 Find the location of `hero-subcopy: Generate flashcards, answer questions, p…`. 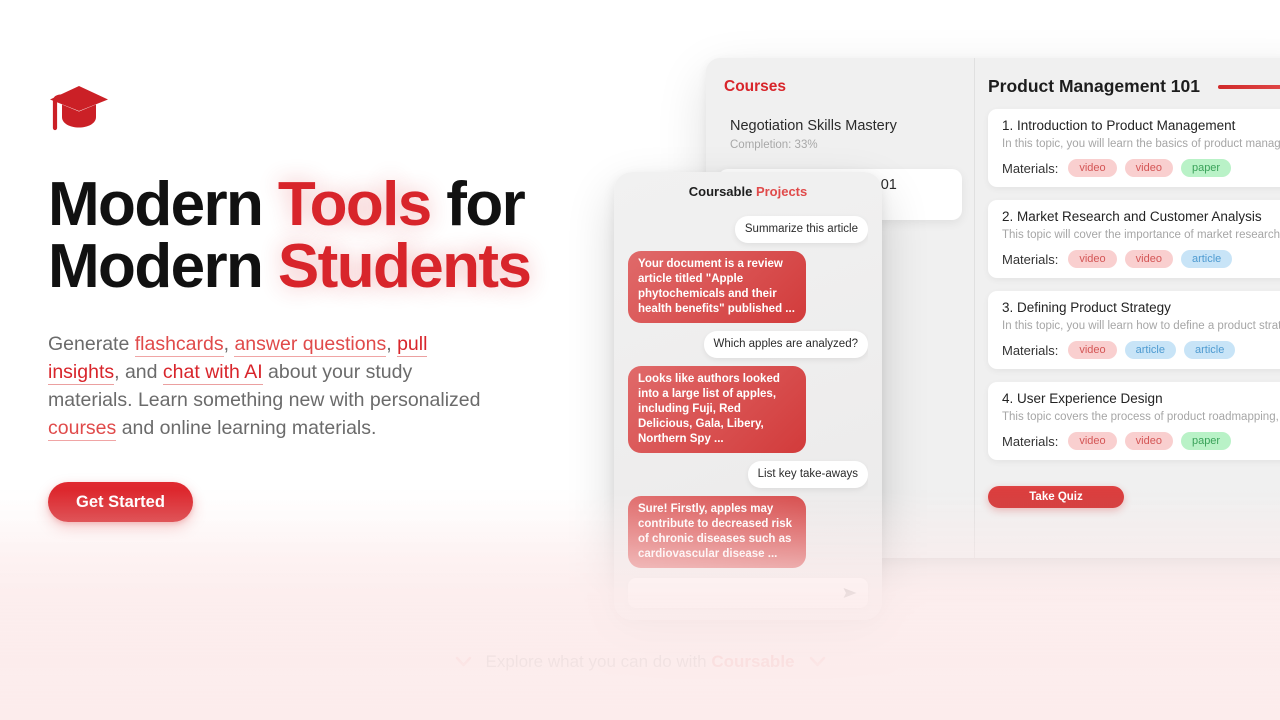

hero-subcopy: Generate flashcards, answer questions, p… is located at coordinates (274, 386).